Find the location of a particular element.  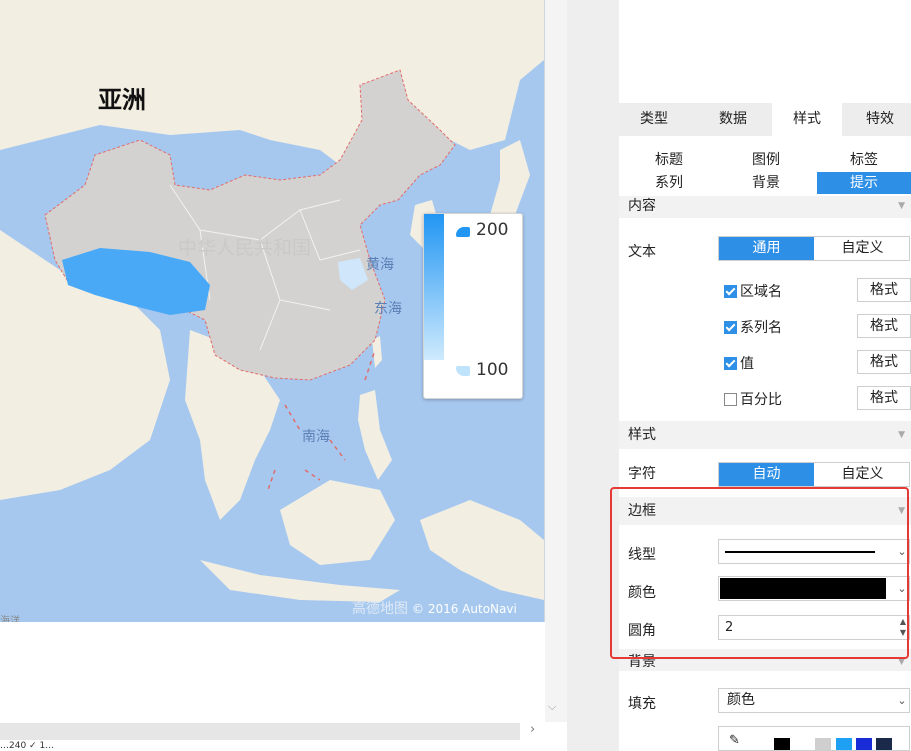

checkbox-value-label: 值 is located at coordinates (747, 364).